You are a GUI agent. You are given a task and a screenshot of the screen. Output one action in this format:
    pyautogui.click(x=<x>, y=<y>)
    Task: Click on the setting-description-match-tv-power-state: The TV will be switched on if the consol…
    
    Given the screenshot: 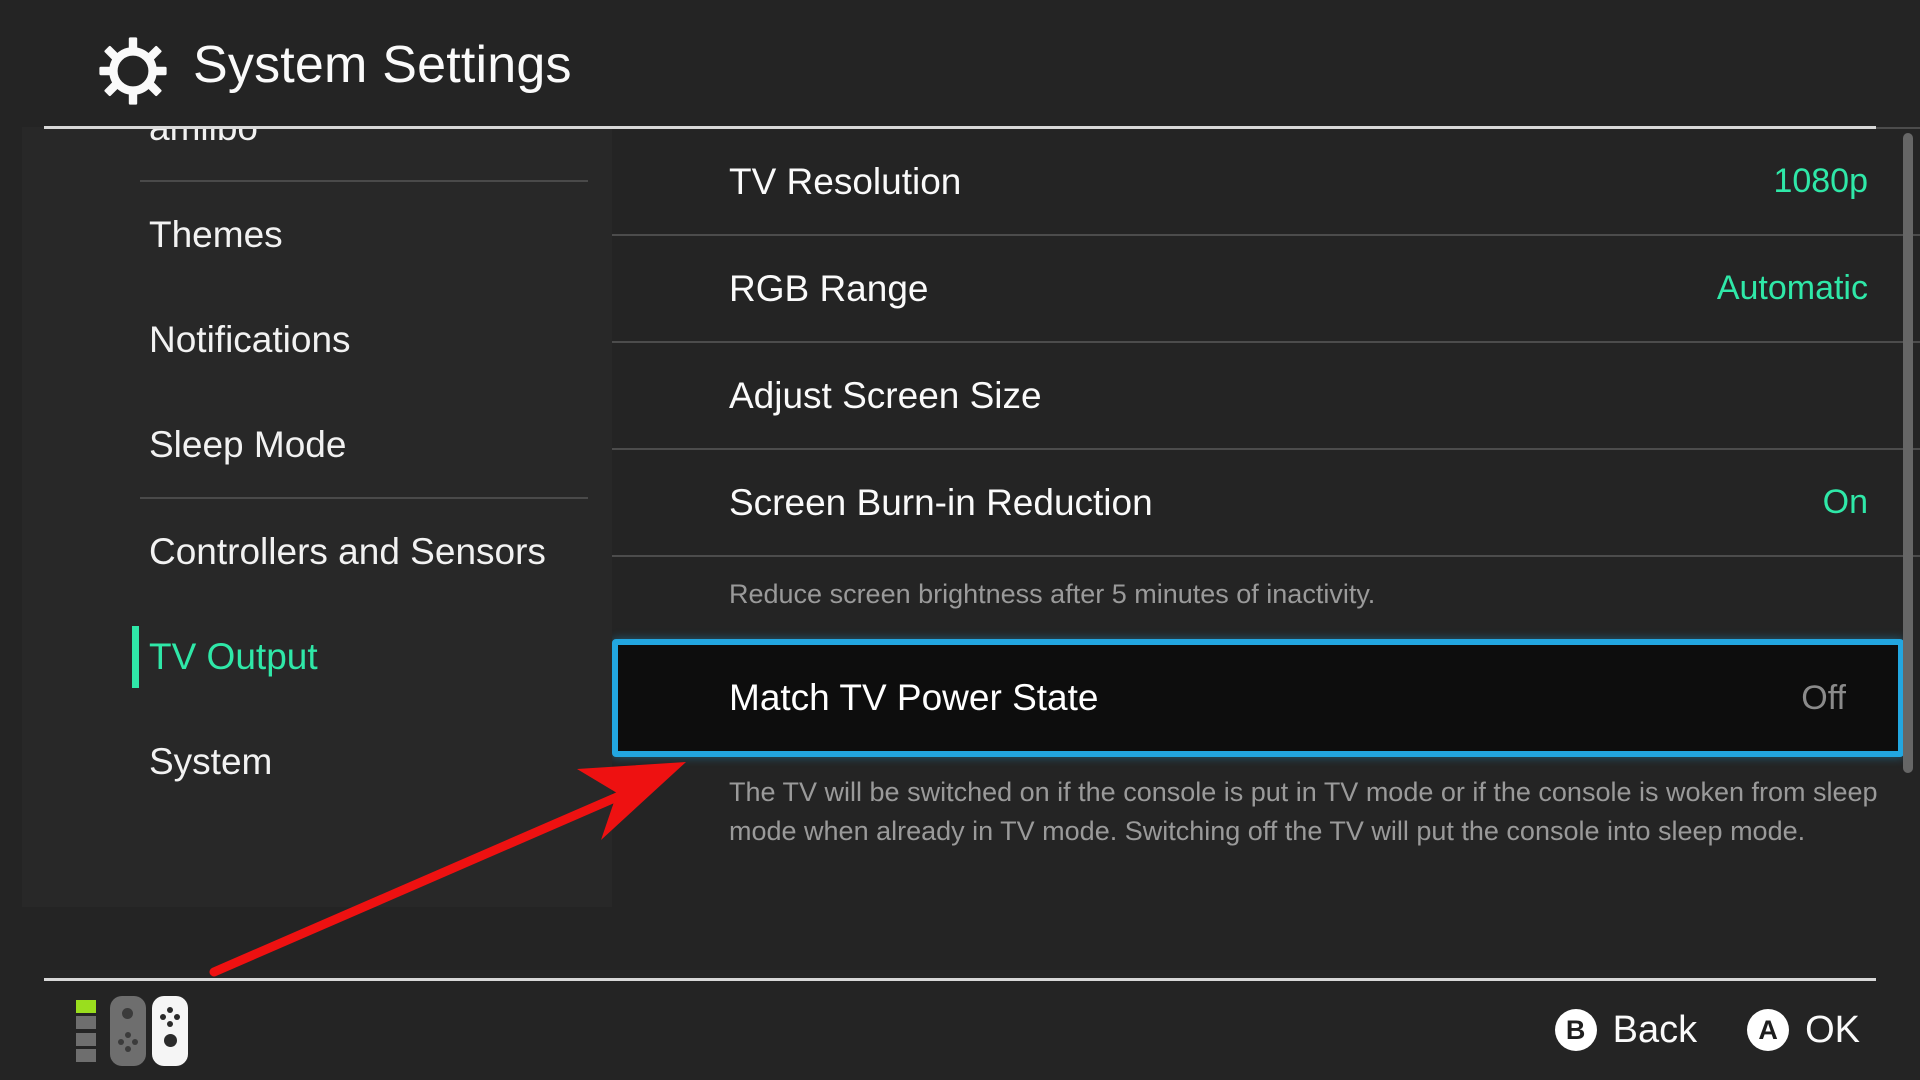 What is the action you would take?
    pyautogui.click(x=1303, y=811)
    